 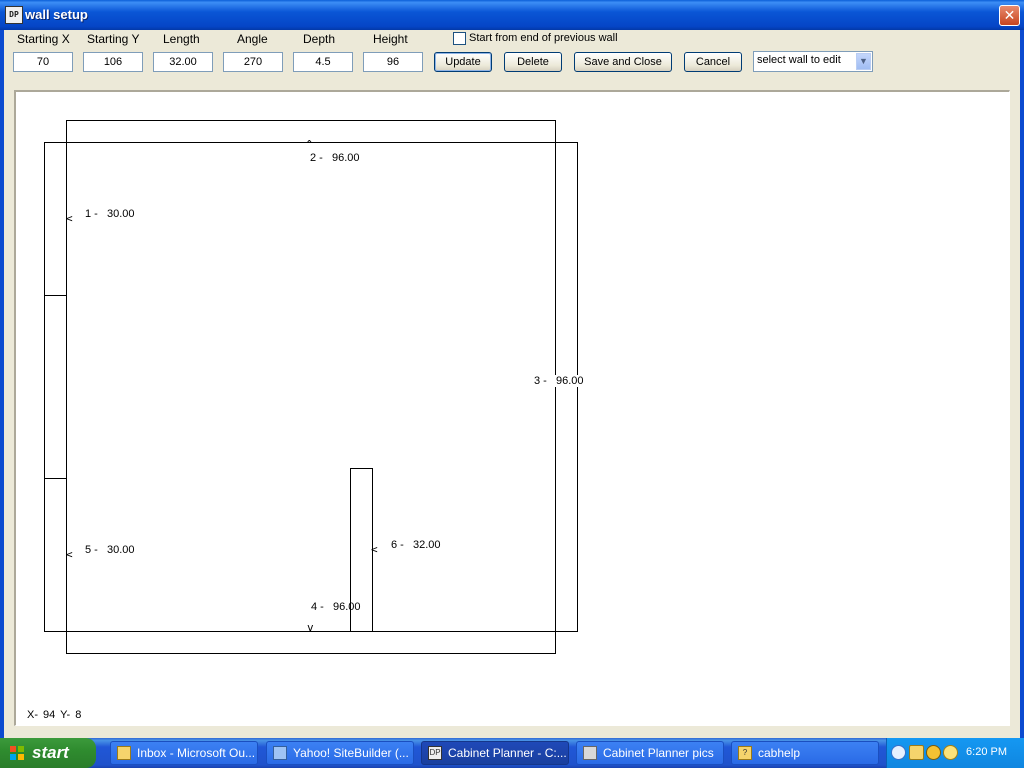 I want to click on taskbar-item-label: Cabinet Planner pics, so click(x=658, y=753).